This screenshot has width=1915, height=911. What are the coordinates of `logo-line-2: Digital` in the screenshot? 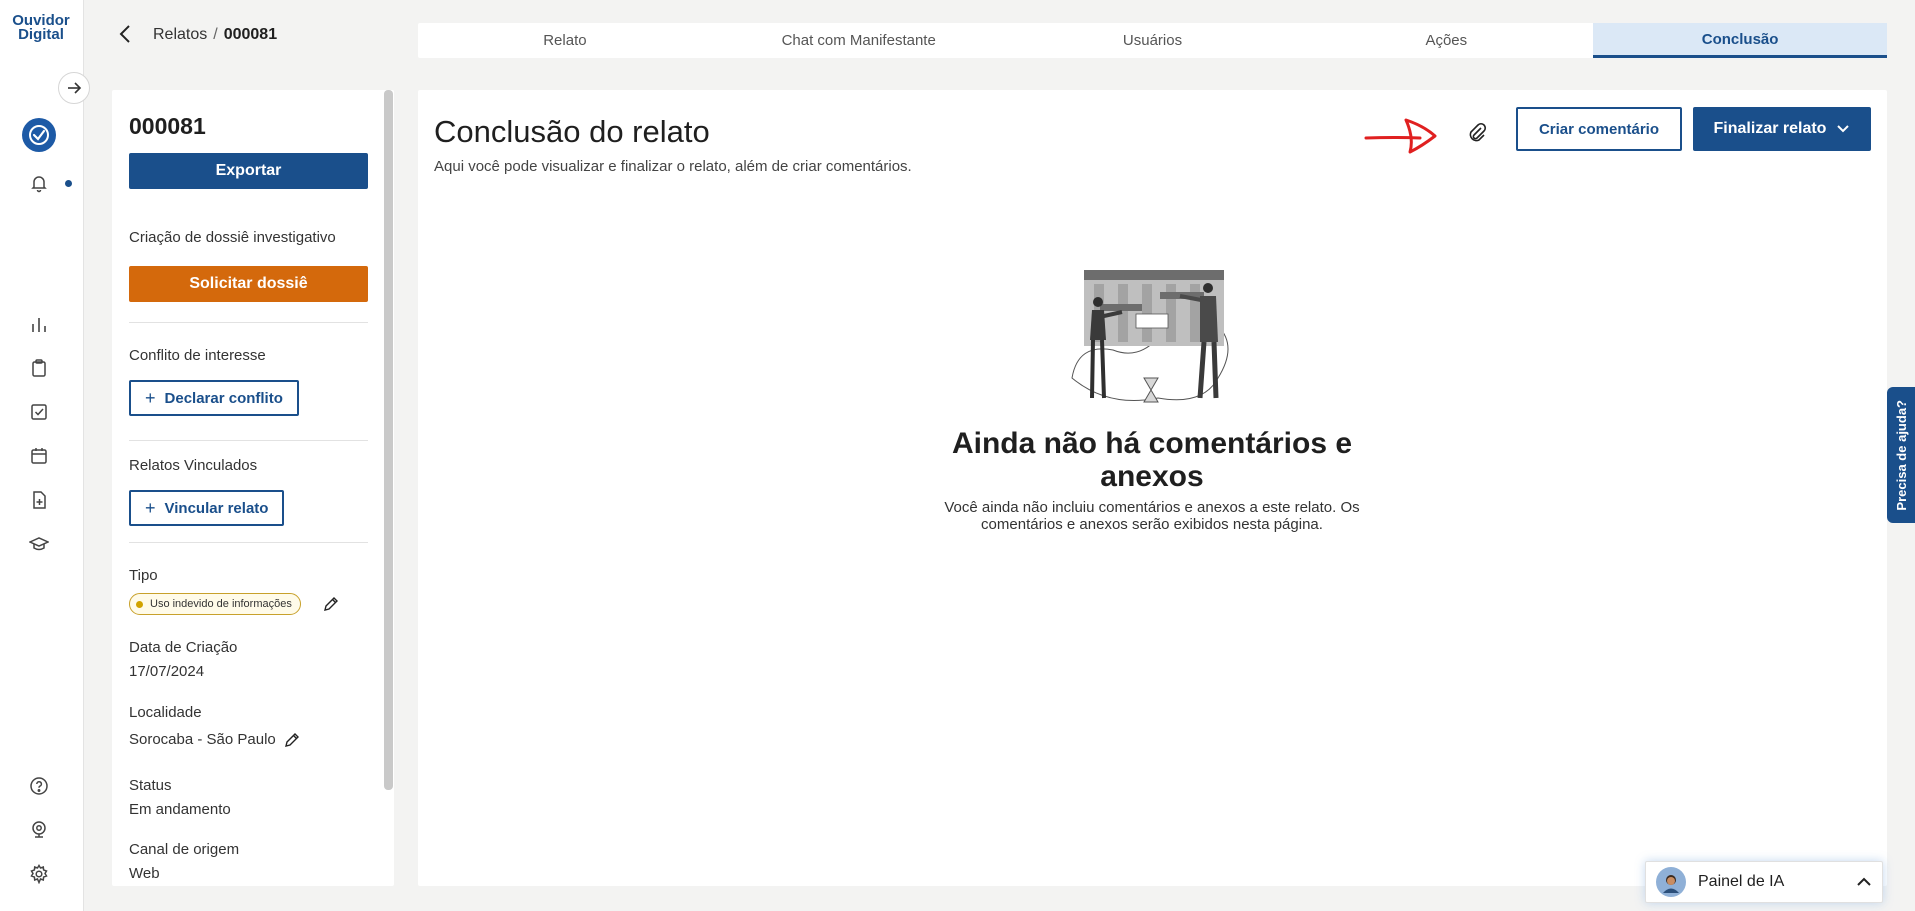 It's located at (41, 34).